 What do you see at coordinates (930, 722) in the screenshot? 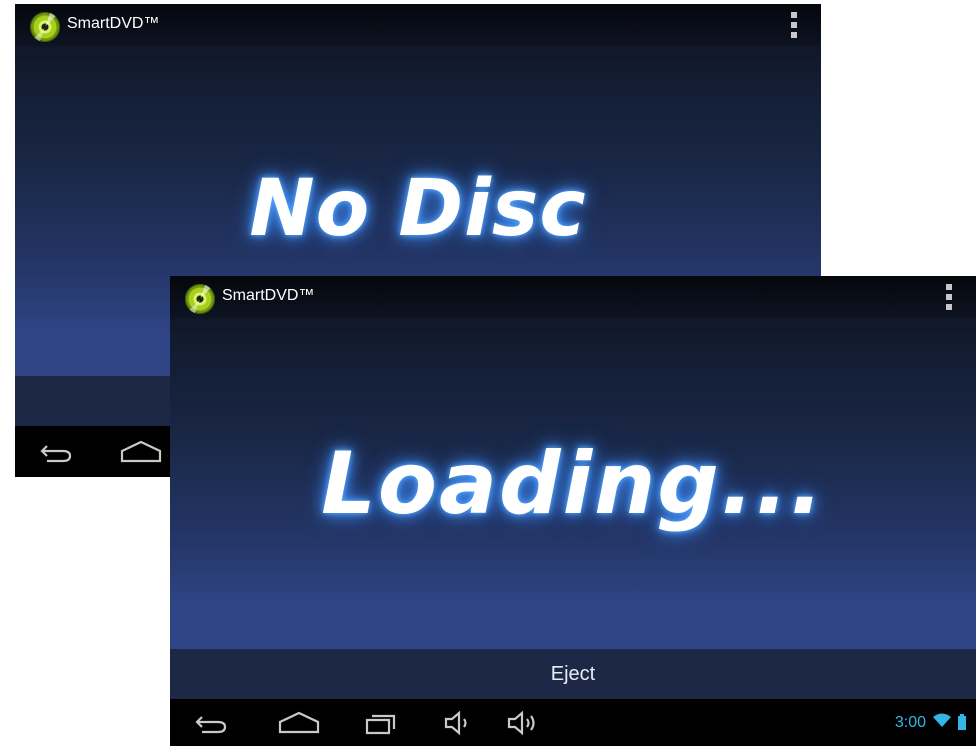
I see `system-status-area: 3:00` at bounding box center [930, 722].